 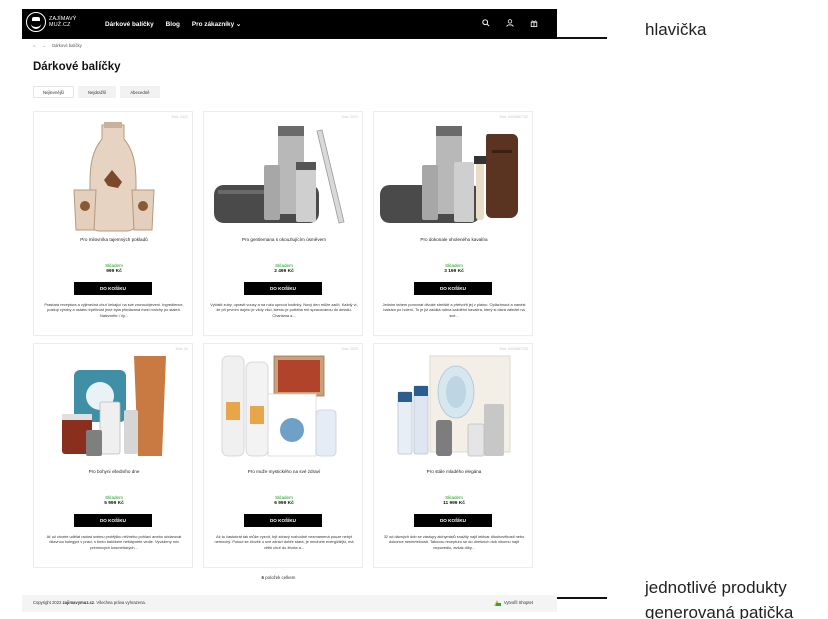 I want to click on product-name: Pro gentlemana s okouzlujícím úsměvem, so click(x=284, y=239).